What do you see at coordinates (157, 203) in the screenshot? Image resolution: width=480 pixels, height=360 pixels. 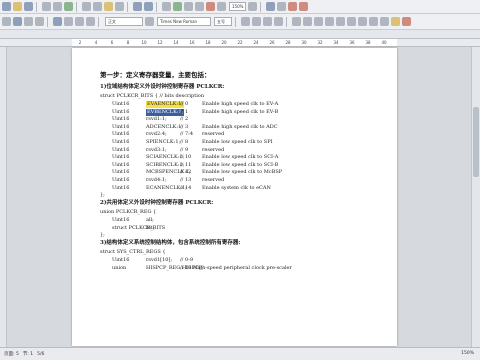 I see `section-title: 2)共用体定义外设时钟控制寄存器 PCLKCR:` at bounding box center [157, 203].